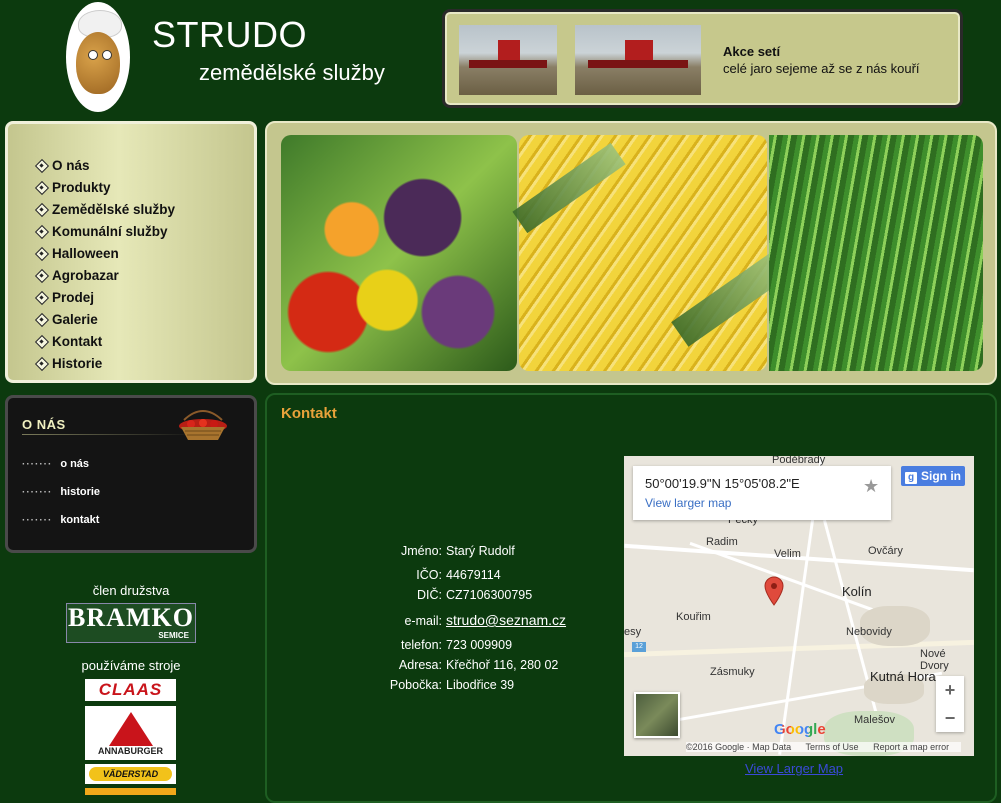  Describe the element at coordinates (774, 591) in the screenshot. I see `map-pin-icon` at that location.